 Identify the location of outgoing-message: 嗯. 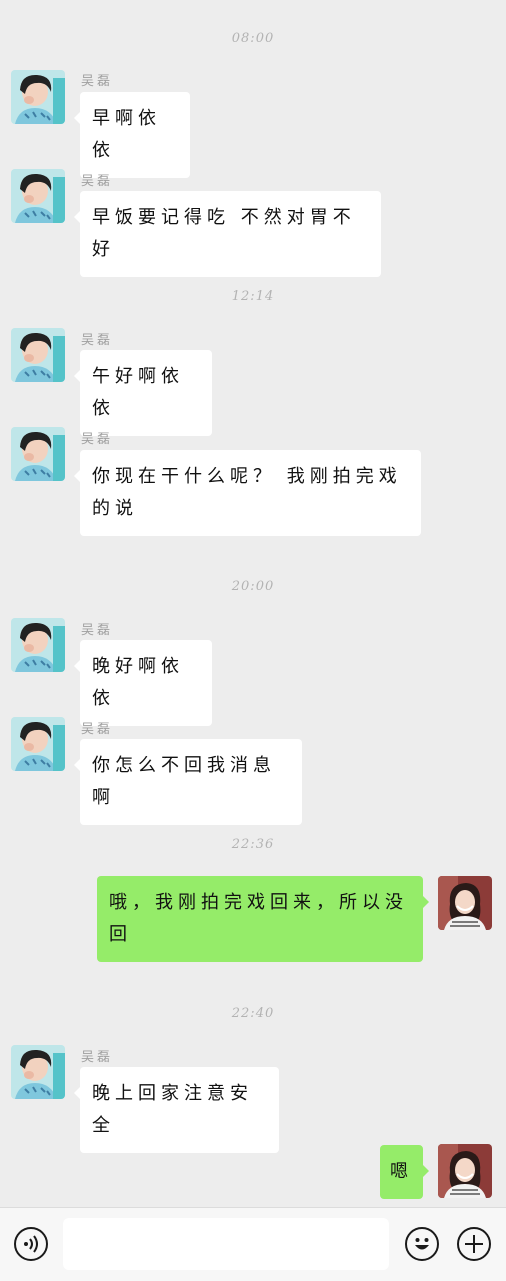
(404, 1172).